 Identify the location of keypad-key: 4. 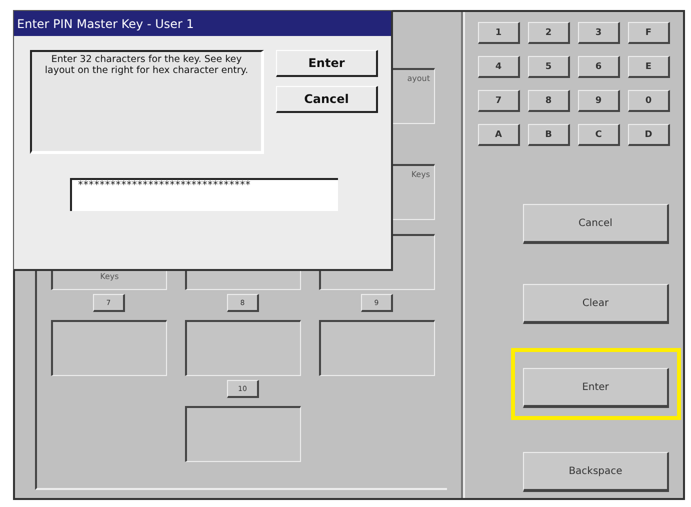
(499, 67).